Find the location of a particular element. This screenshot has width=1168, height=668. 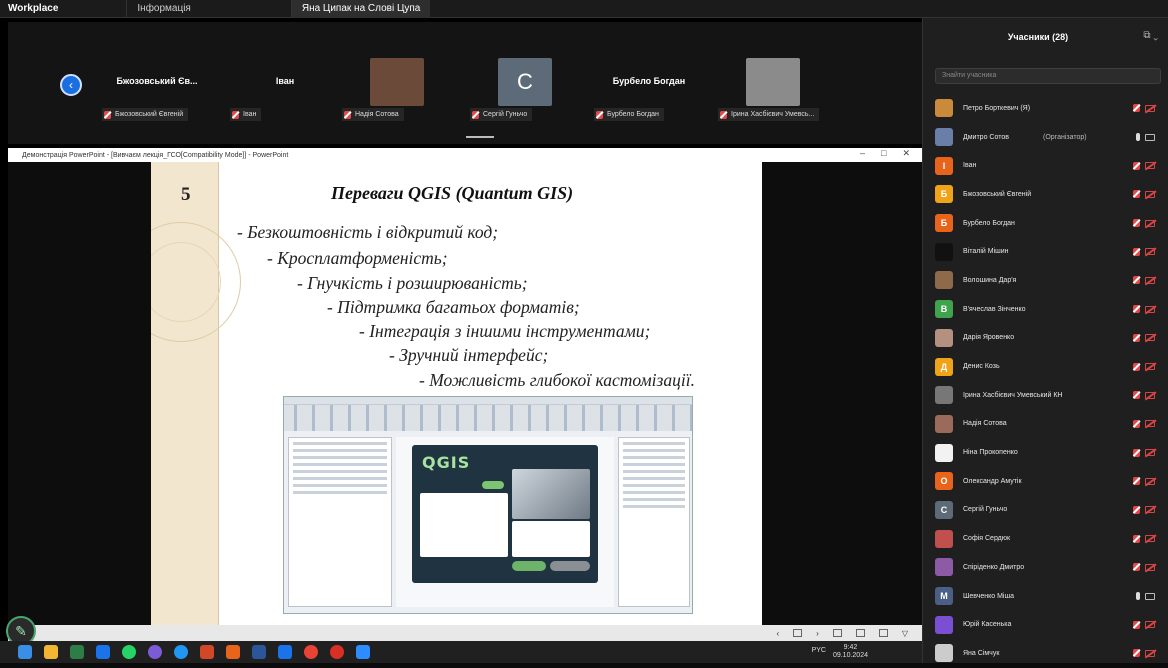

participant-row: О Олександр Амутік is located at coordinates (1045, 481).